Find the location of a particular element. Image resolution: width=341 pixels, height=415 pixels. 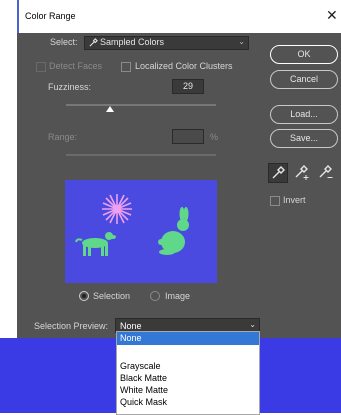

fuzziness-slider-thumb is located at coordinates (109, 109).